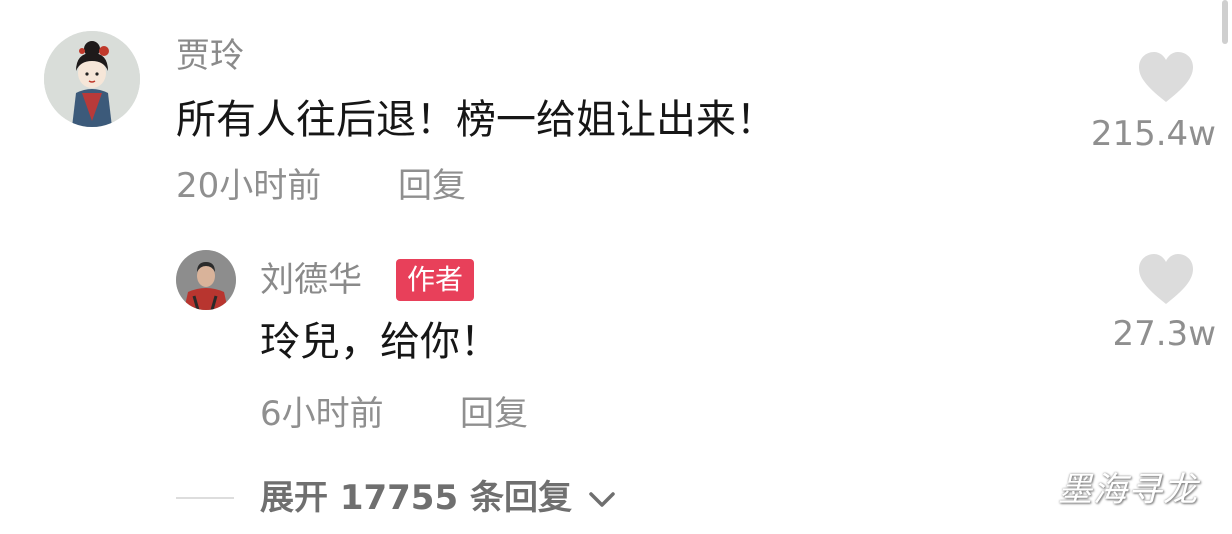 This screenshot has width=1232, height=534. I want to click on comment-username: 贾玲, so click(210, 56).